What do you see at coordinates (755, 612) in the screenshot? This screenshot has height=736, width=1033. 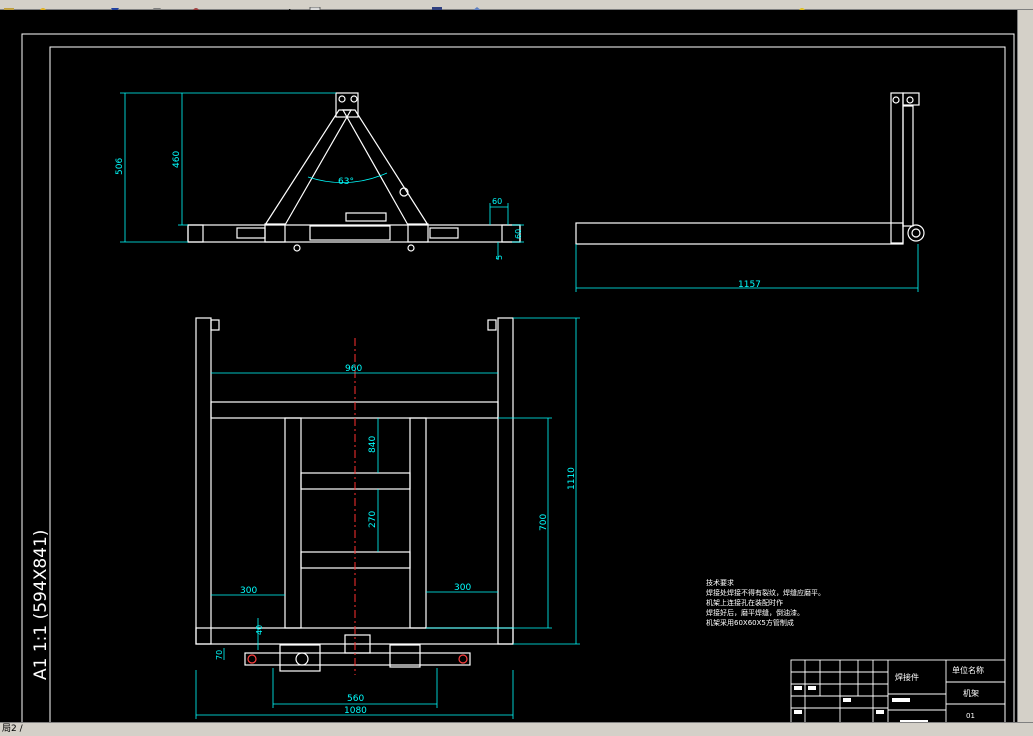 I see `notes-line-3: 焊接好后，磨平焊缝，倒油漆。` at bounding box center [755, 612].